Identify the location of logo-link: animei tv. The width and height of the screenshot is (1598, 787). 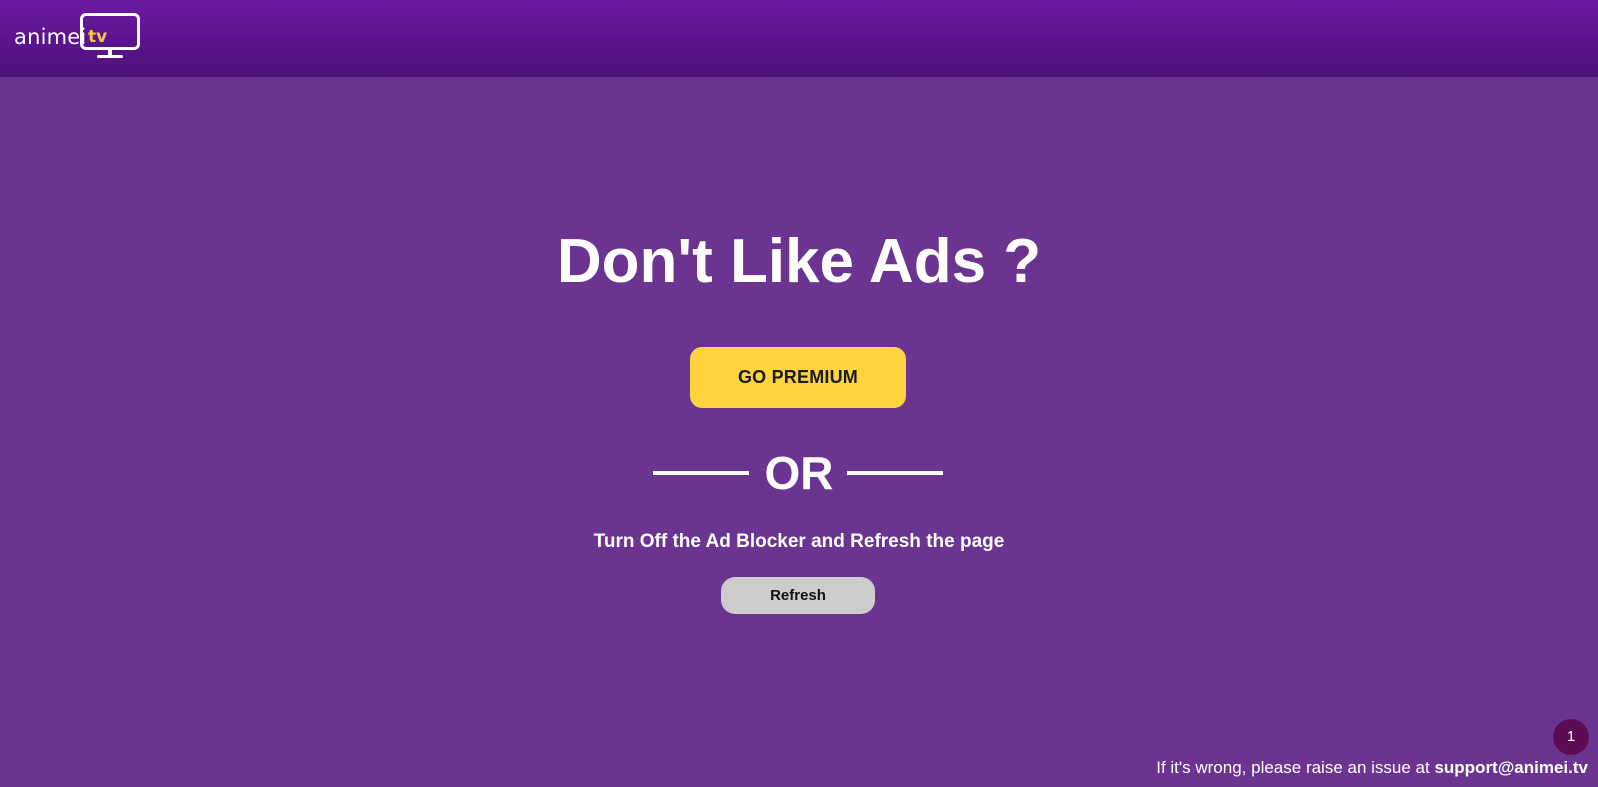
(77, 37).